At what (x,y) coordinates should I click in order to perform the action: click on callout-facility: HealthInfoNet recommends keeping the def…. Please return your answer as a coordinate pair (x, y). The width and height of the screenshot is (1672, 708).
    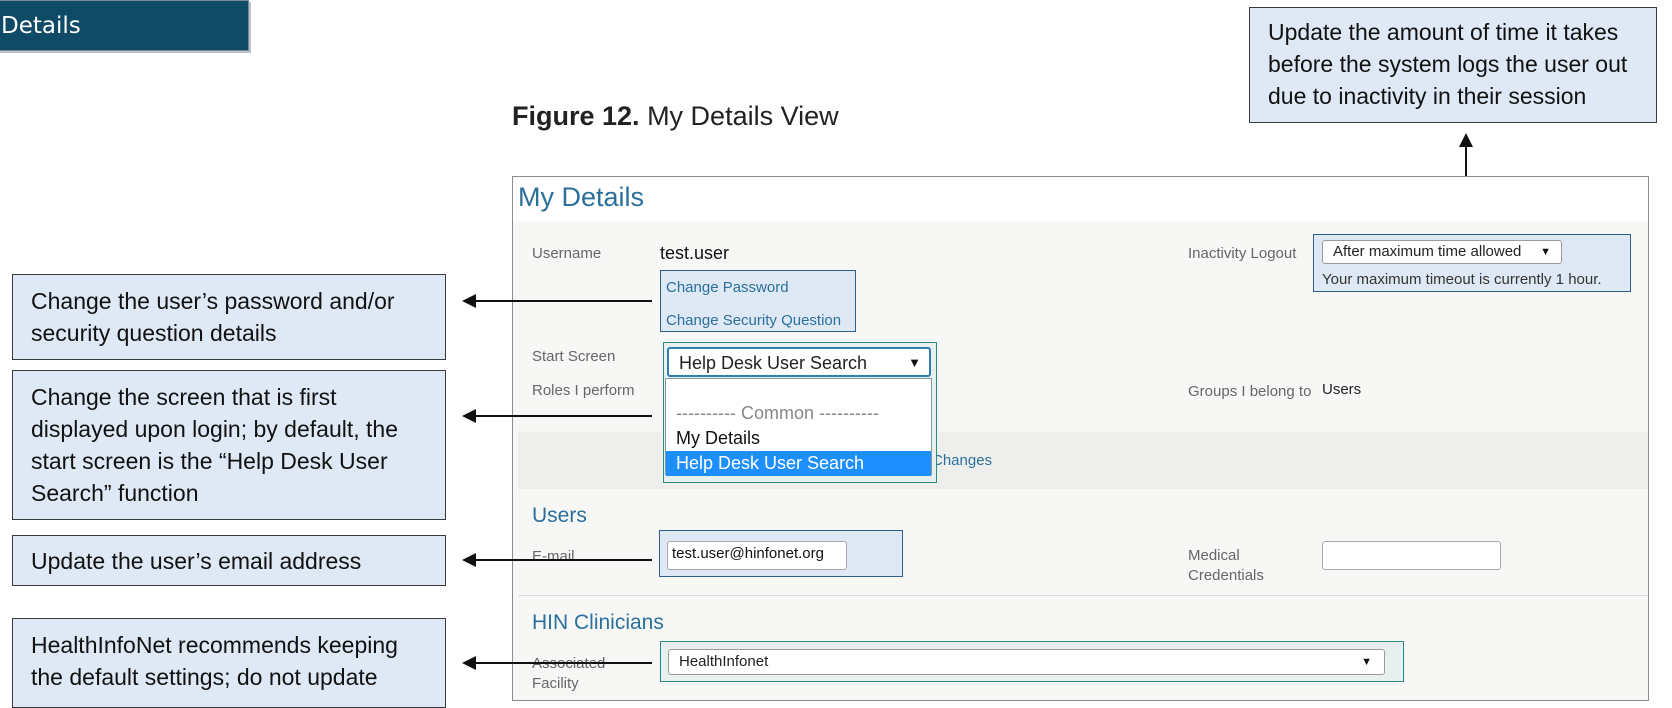
    Looking at the image, I should click on (229, 663).